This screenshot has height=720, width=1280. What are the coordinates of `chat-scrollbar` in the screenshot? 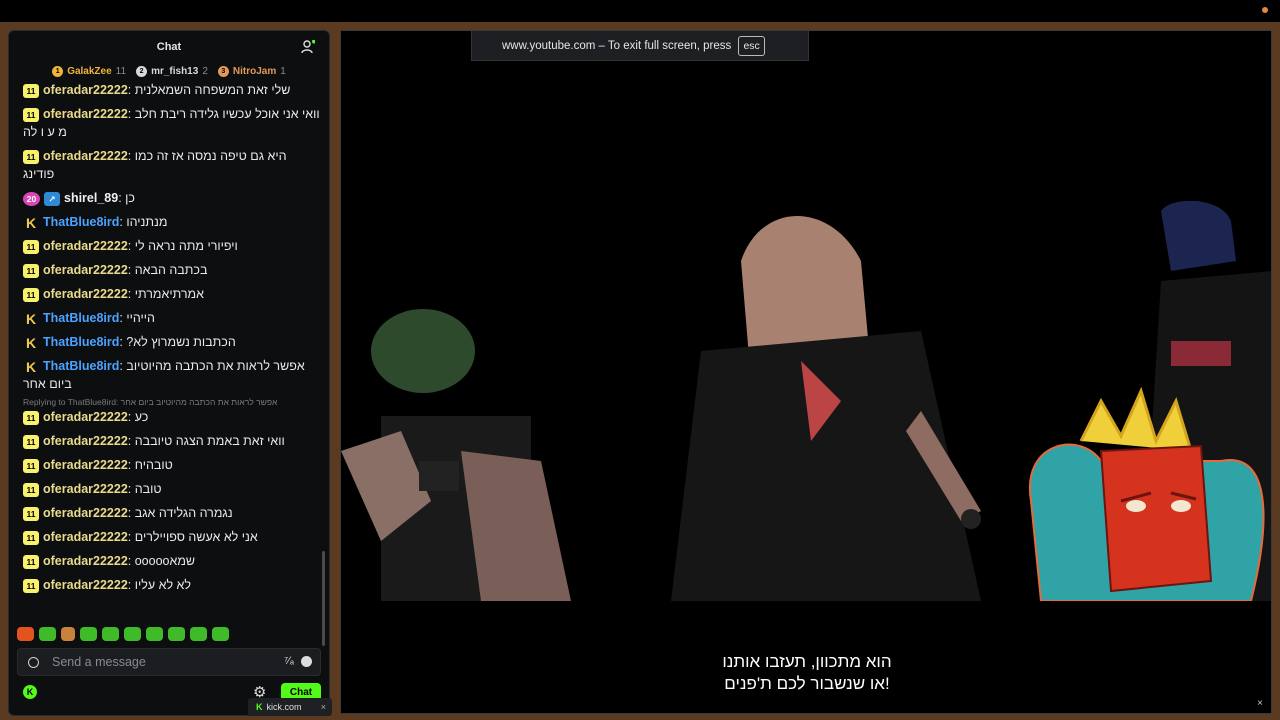 It's located at (323, 598).